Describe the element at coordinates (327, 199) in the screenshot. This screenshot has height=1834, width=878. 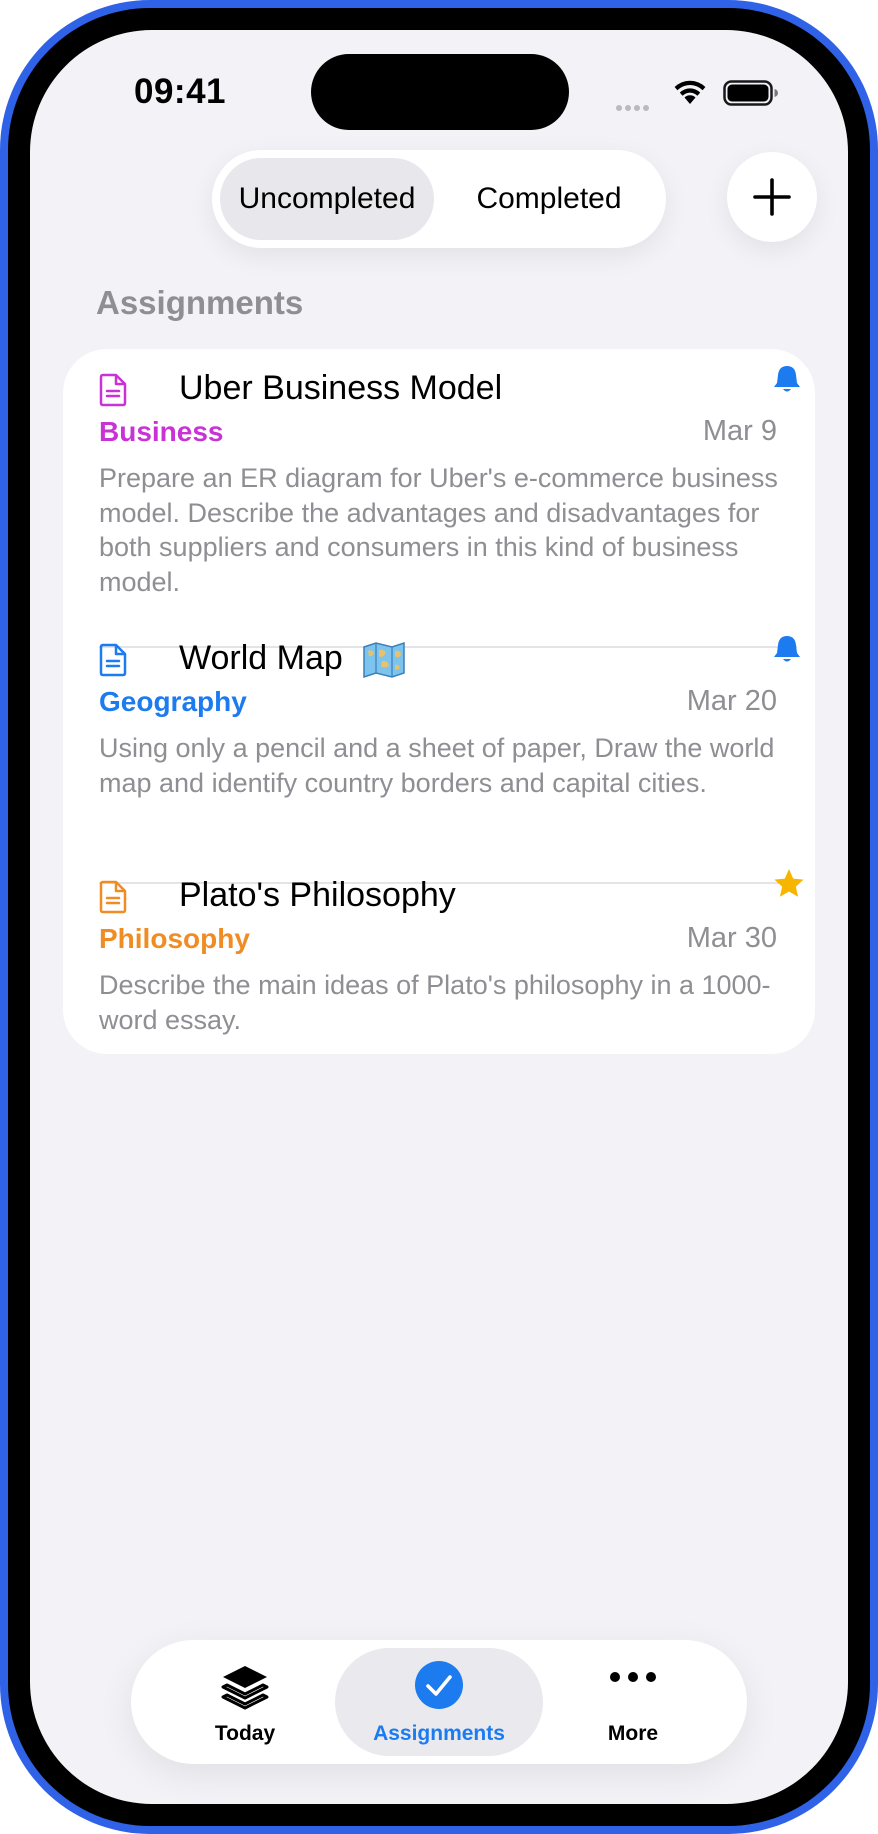
I see `segment-uncompleted: Uncompleted` at that location.